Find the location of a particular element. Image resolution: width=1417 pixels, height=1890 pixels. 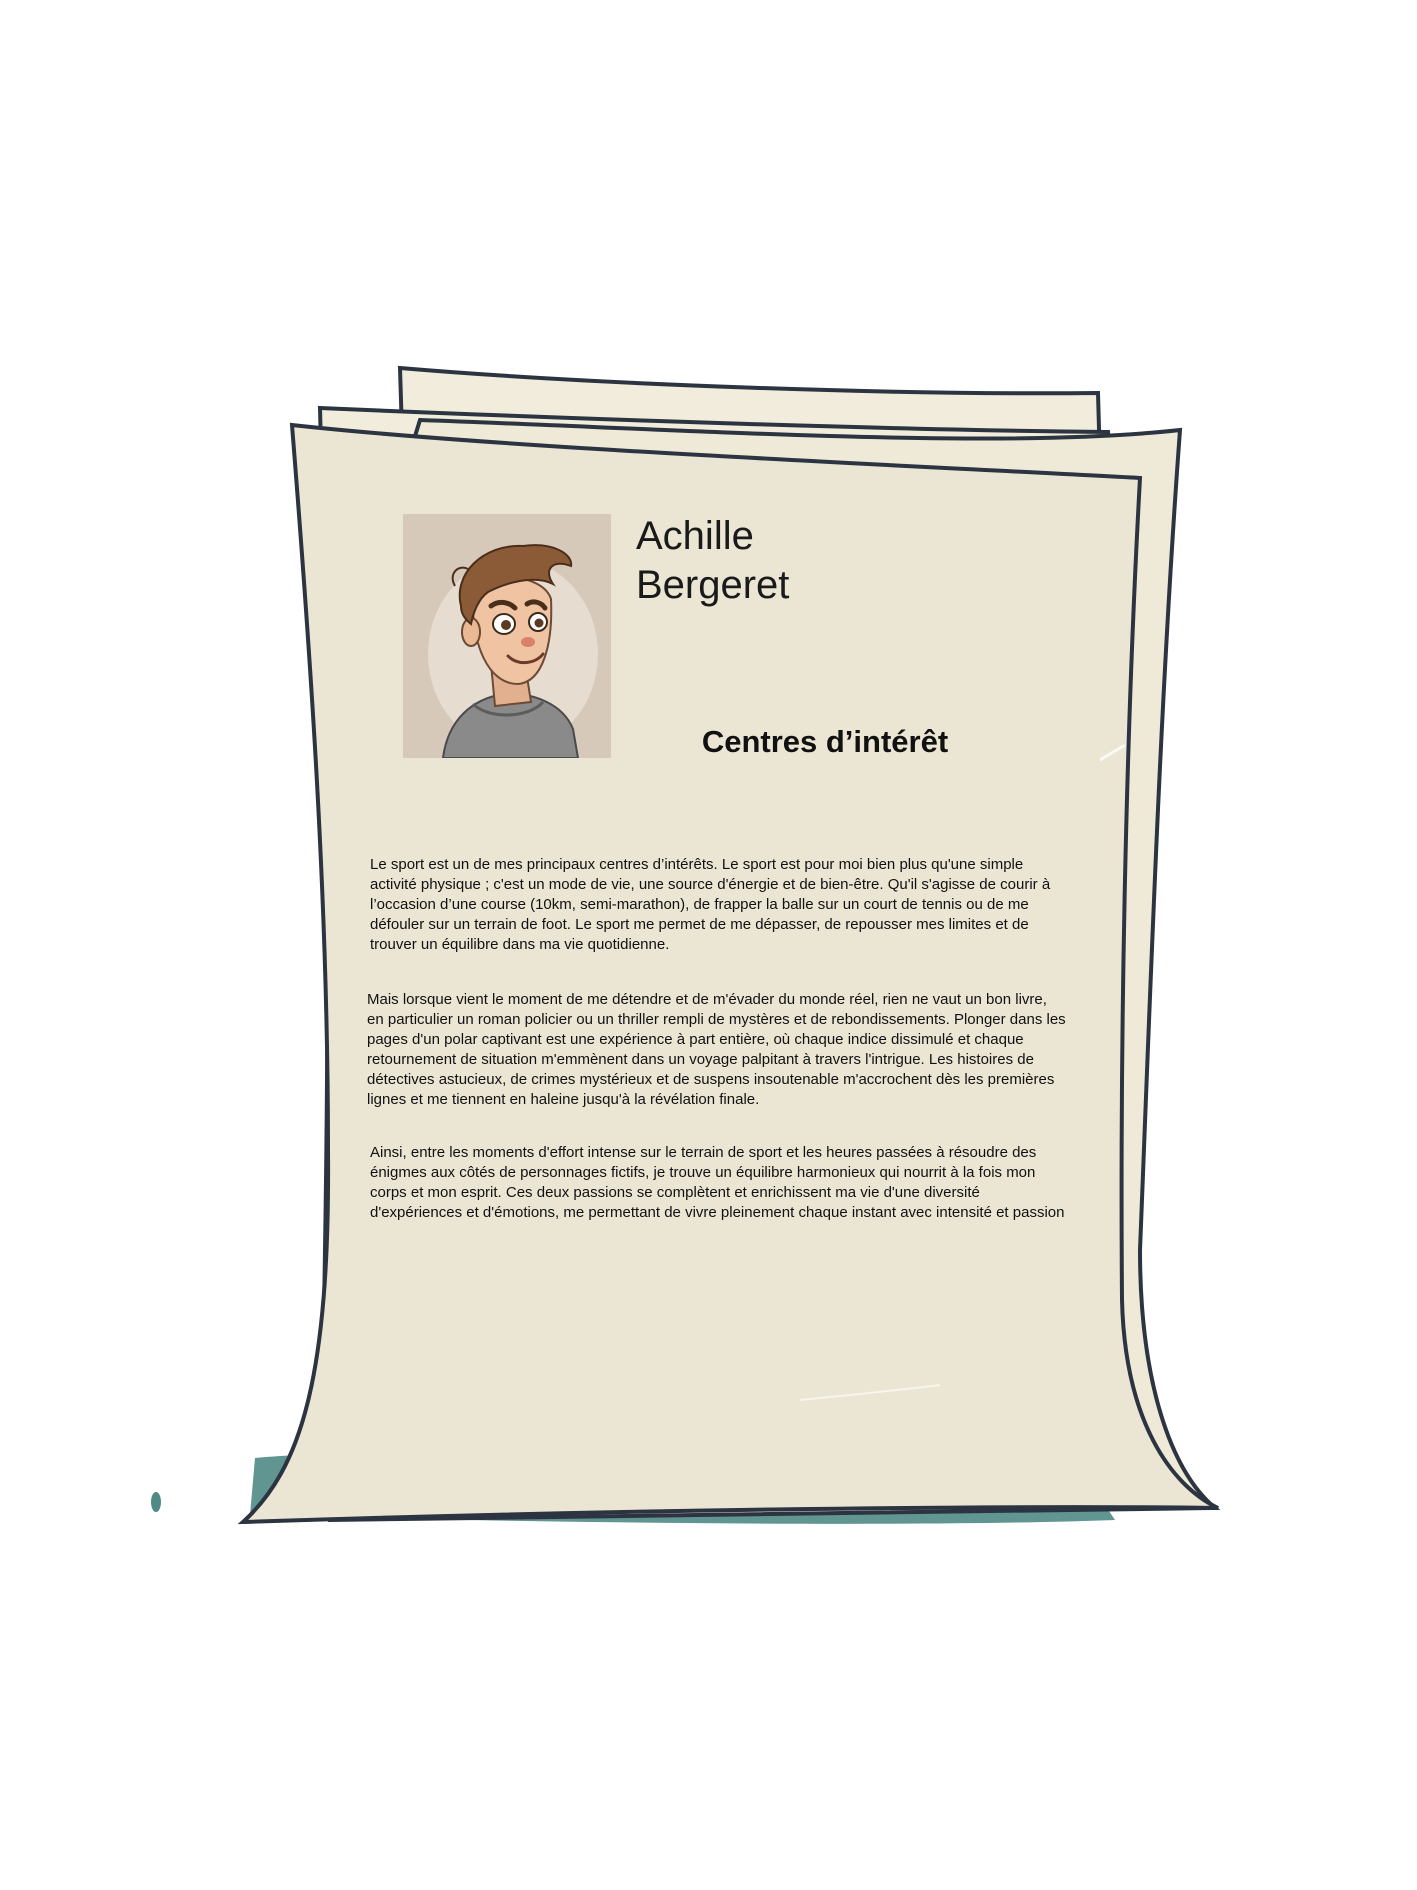

nose is located at coordinates (528, 642).